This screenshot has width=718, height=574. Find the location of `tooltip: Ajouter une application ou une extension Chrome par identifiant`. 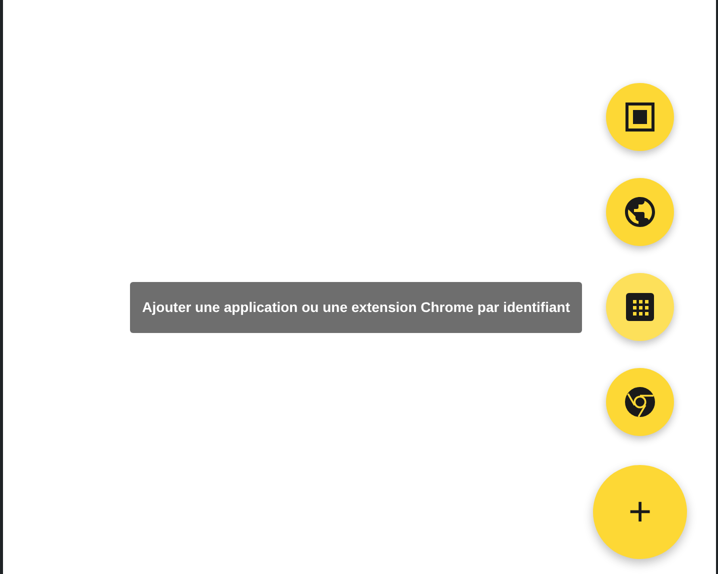

tooltip: Ajouter une application ou une extension Chrome par identifiant is located at coordinates (356, 307).